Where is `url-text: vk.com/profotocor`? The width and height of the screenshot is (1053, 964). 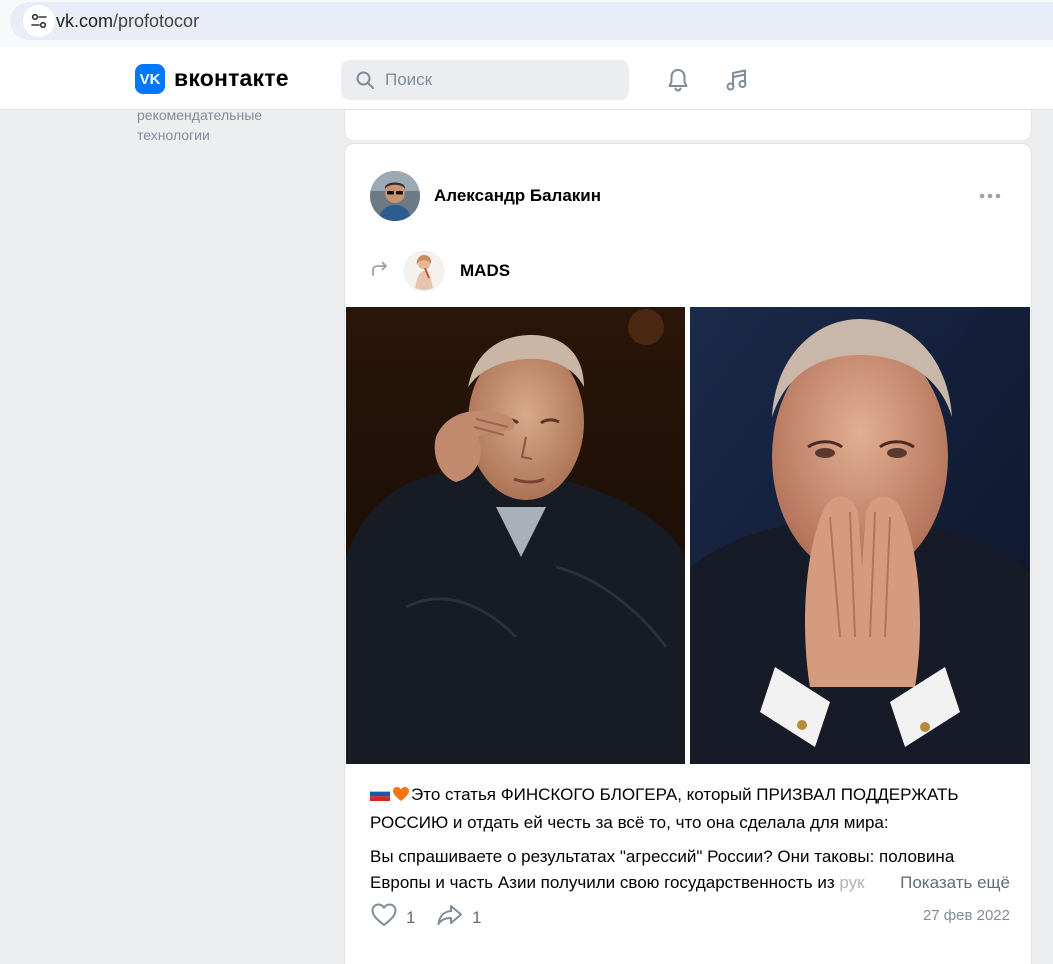
url-text: vk.com/profotocor is located at coordinates (127, 21).